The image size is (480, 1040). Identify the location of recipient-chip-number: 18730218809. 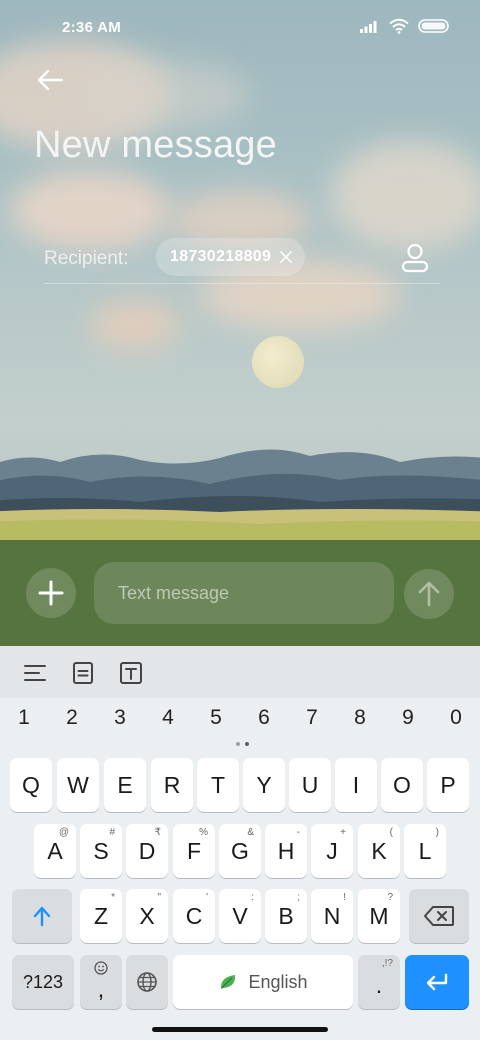
(221, 256).